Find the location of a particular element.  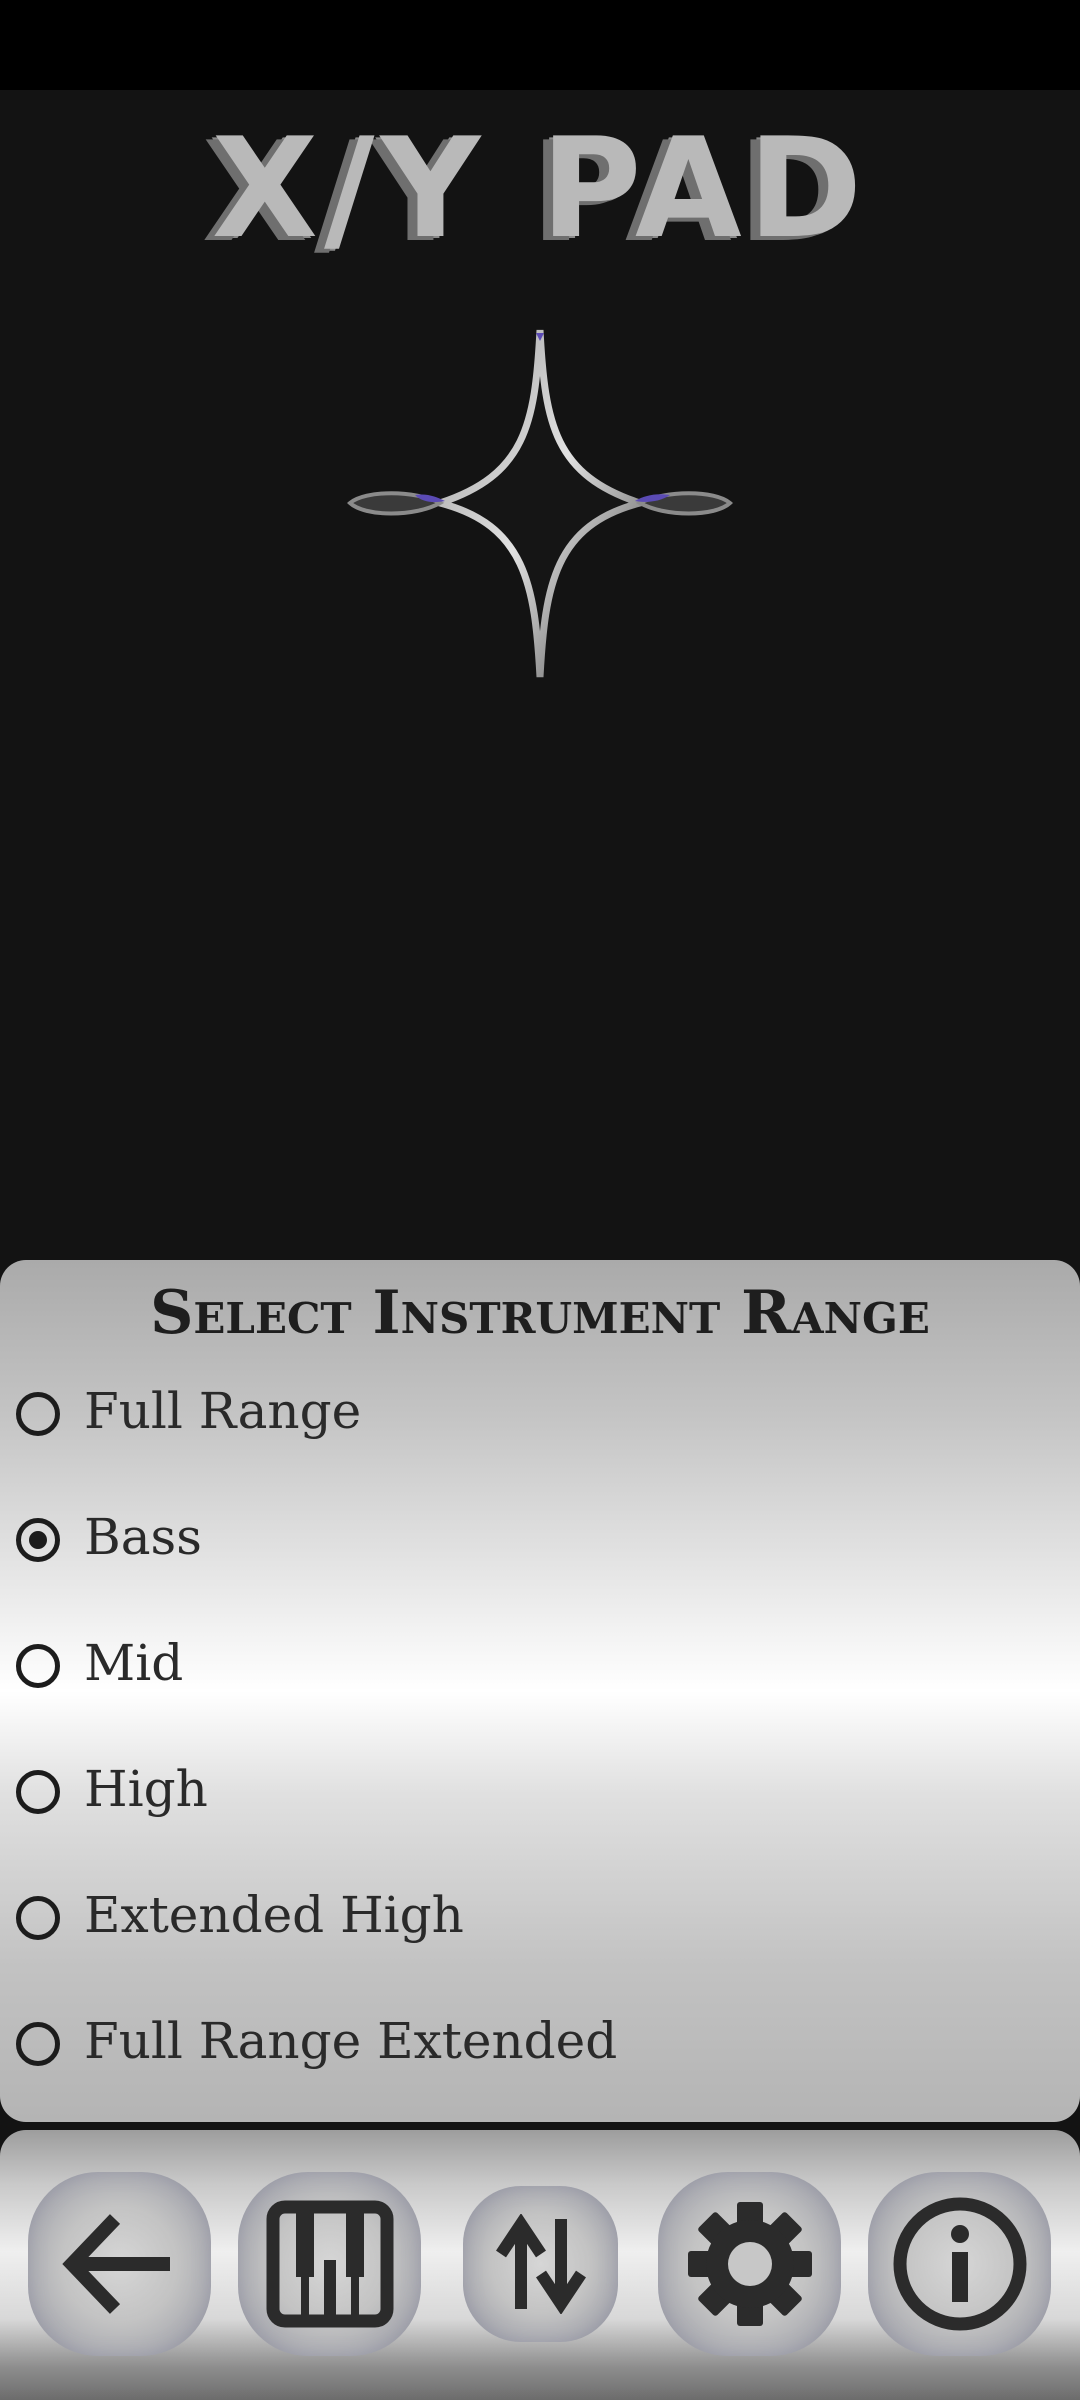

range-option-label: Mid is located at coordinates (134, 1663).